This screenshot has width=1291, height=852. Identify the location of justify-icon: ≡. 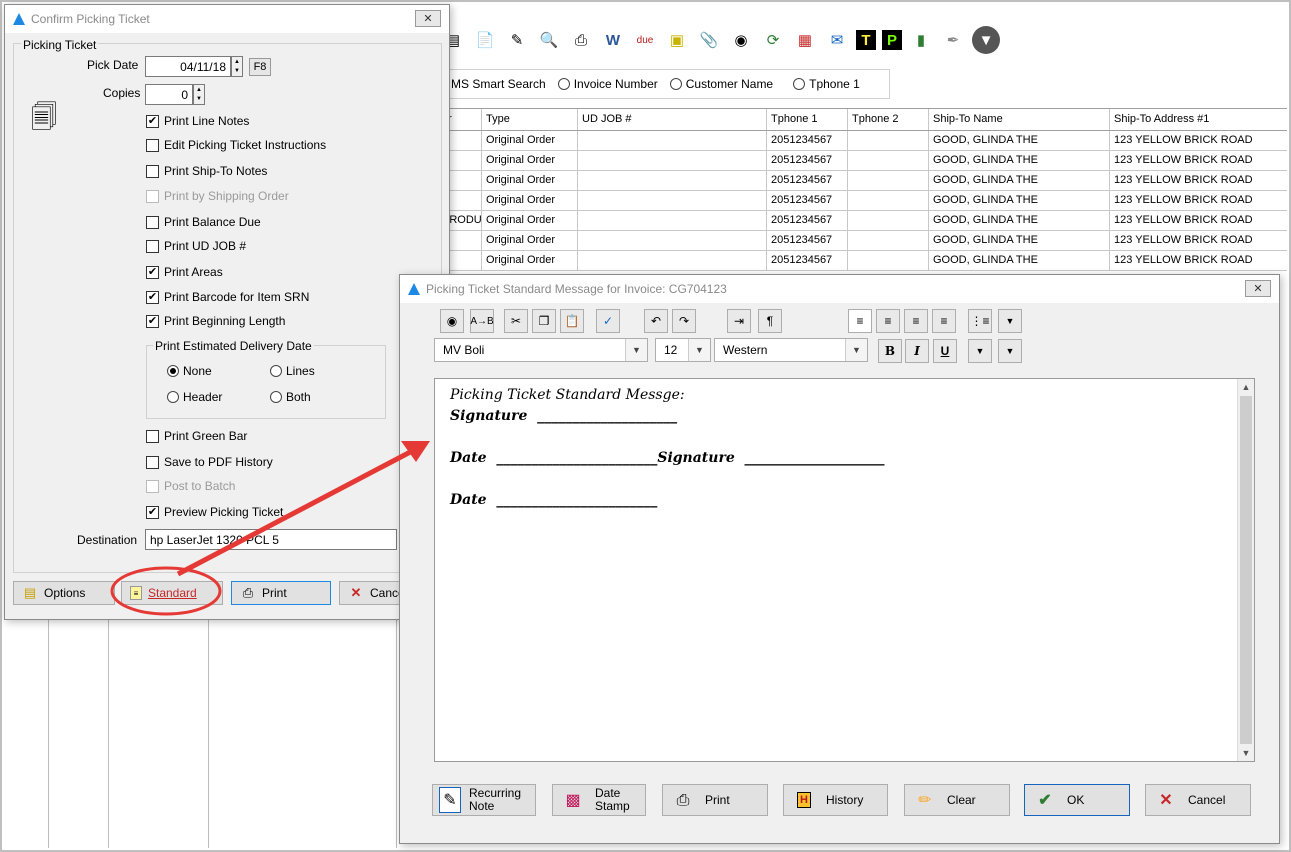
(944, 321).